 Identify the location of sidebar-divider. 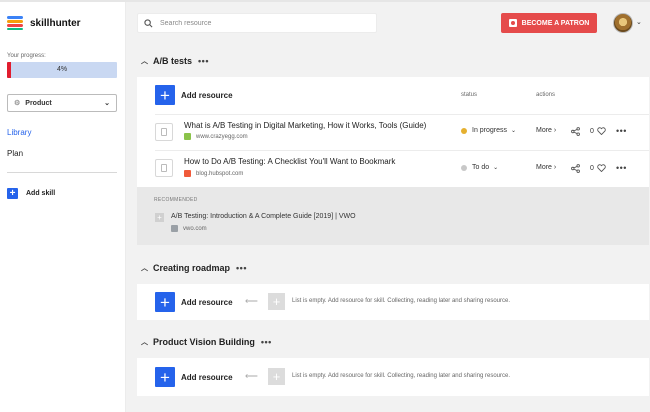
(62, 172).